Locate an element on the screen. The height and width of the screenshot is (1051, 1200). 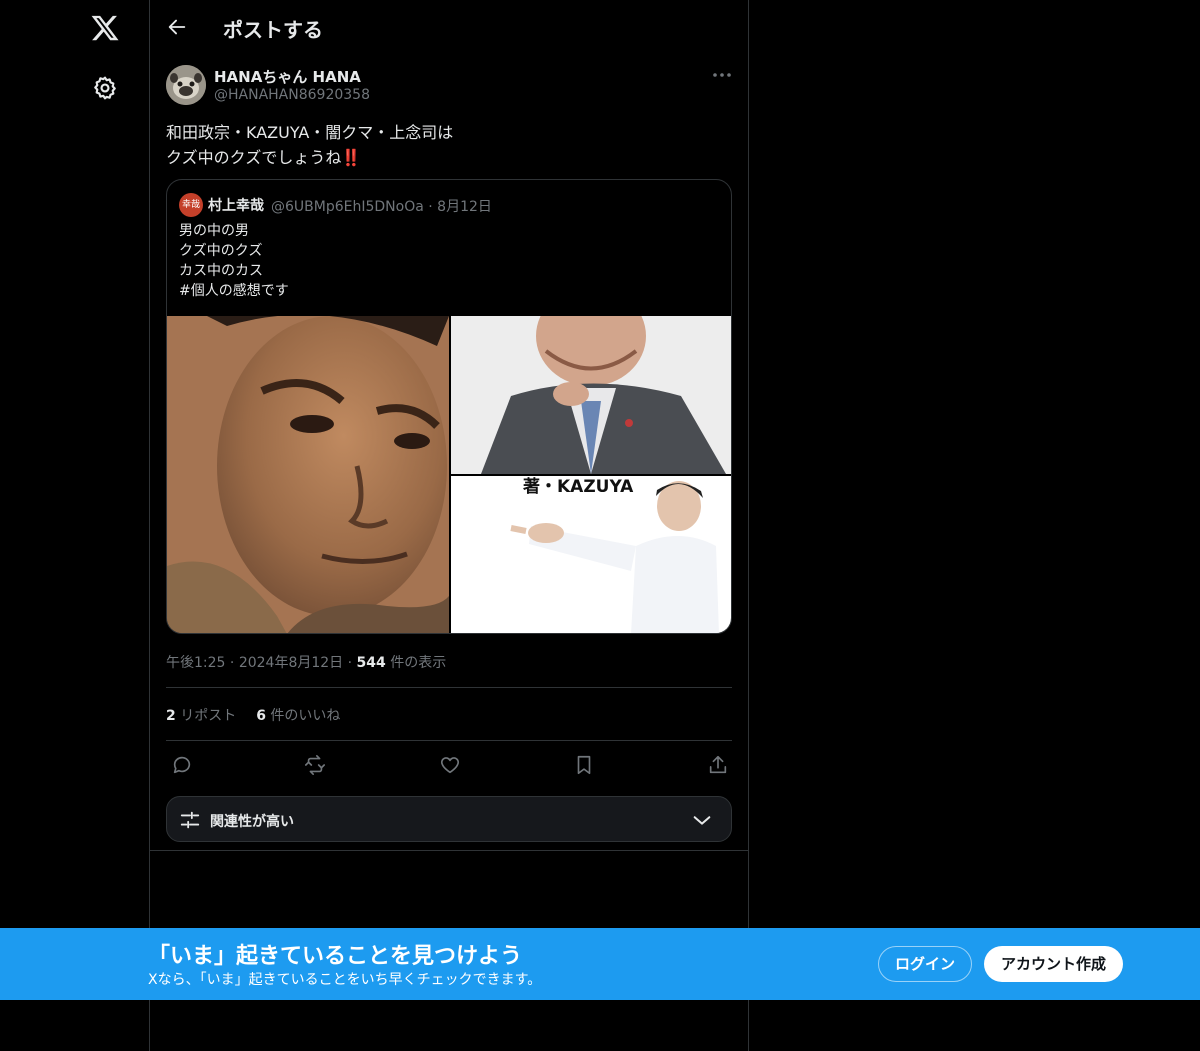
post-text: 和田政宗・KAZUYA・闇クマ・上念司は クズ中のクズでしょうね‼️ is located at coordinates (309, 145).